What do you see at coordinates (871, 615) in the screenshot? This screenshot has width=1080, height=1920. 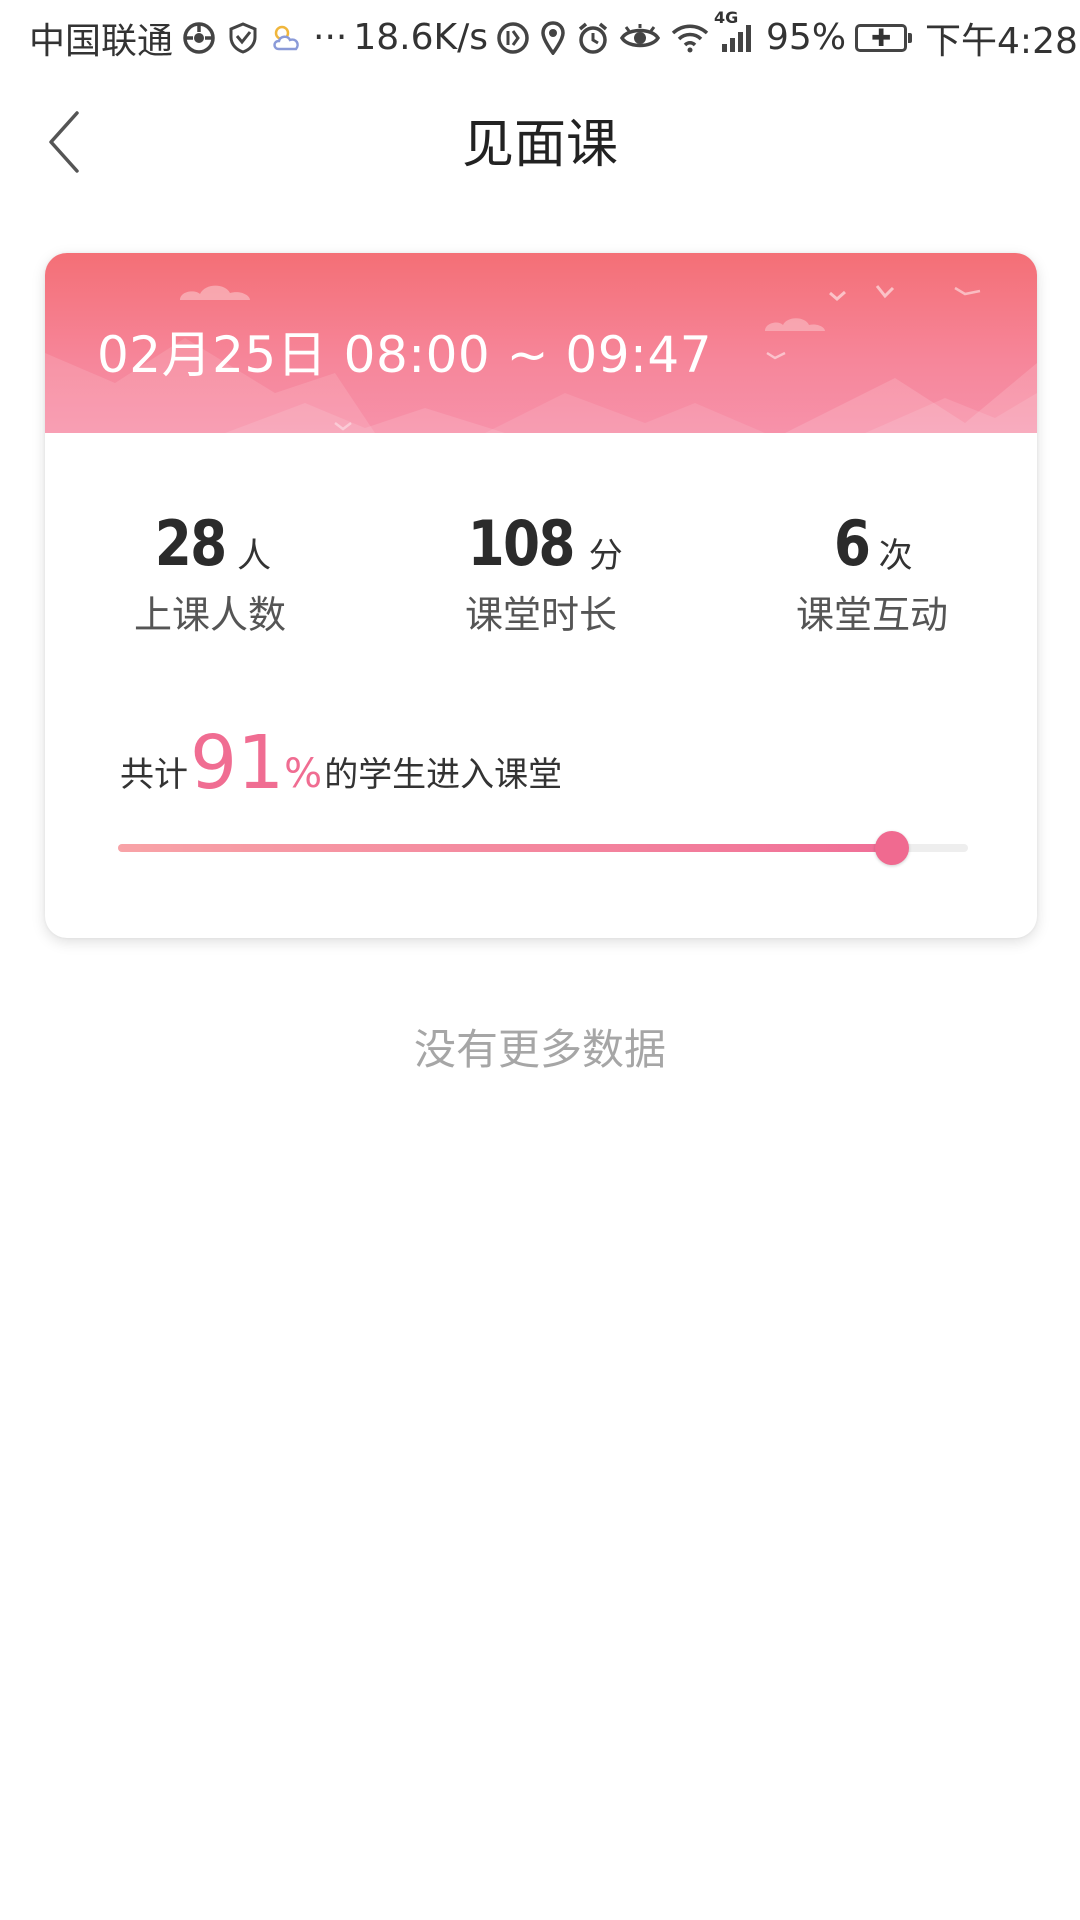 I see `stat-label: 课堂互动` at bounding box center [871, 615].